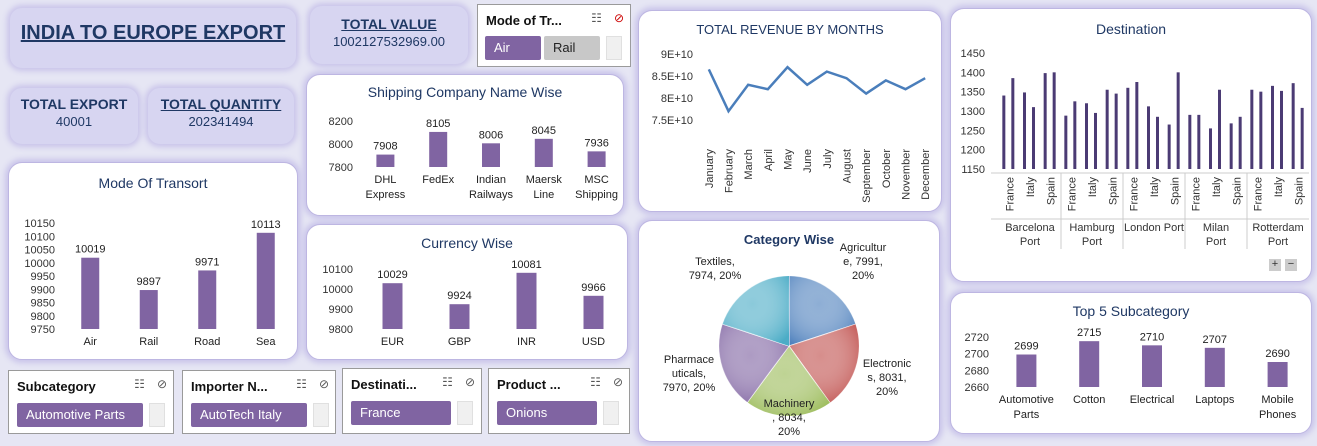 The image size is (1317, 446). What do you see at coordinates (1089, 333) in the screenshot?
I see `data-label: 2715` at bounding box center [1089, 333].